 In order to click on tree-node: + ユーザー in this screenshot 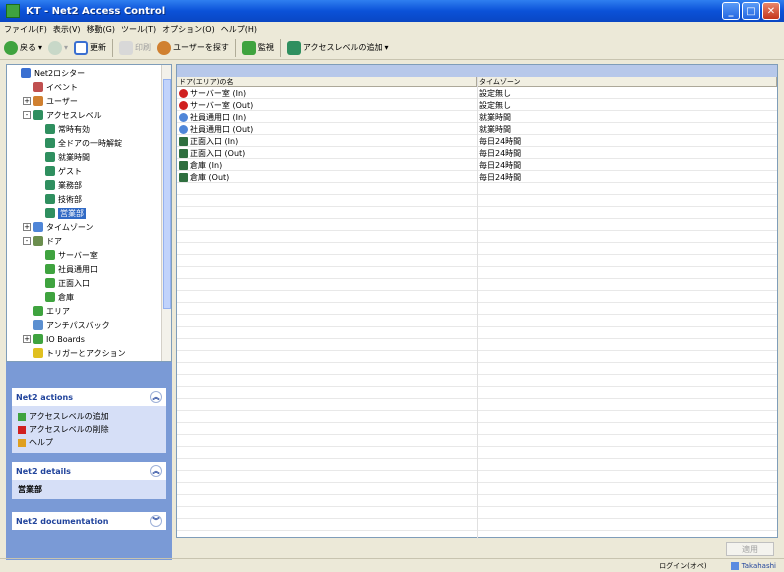, I will do `click(50, 101)`.